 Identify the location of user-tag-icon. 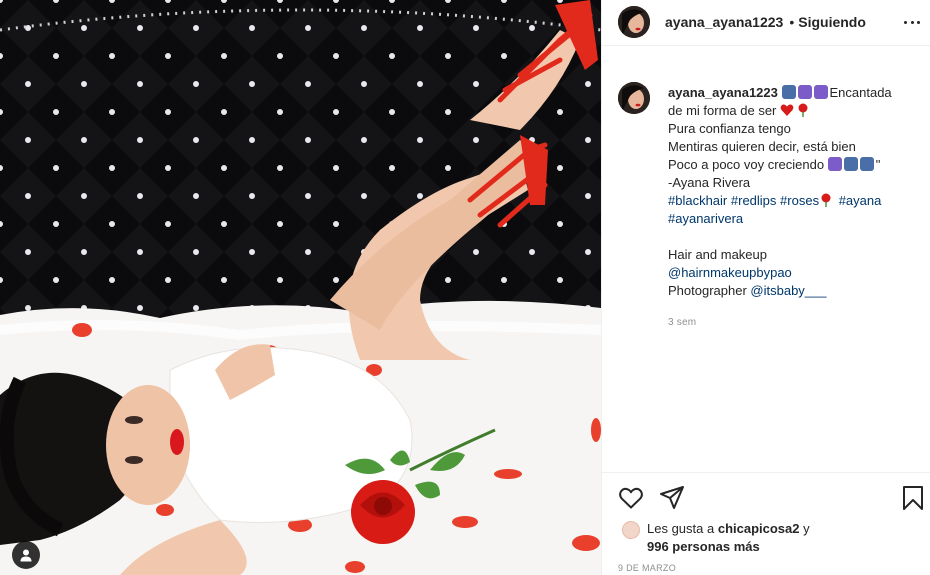
(26, 555).